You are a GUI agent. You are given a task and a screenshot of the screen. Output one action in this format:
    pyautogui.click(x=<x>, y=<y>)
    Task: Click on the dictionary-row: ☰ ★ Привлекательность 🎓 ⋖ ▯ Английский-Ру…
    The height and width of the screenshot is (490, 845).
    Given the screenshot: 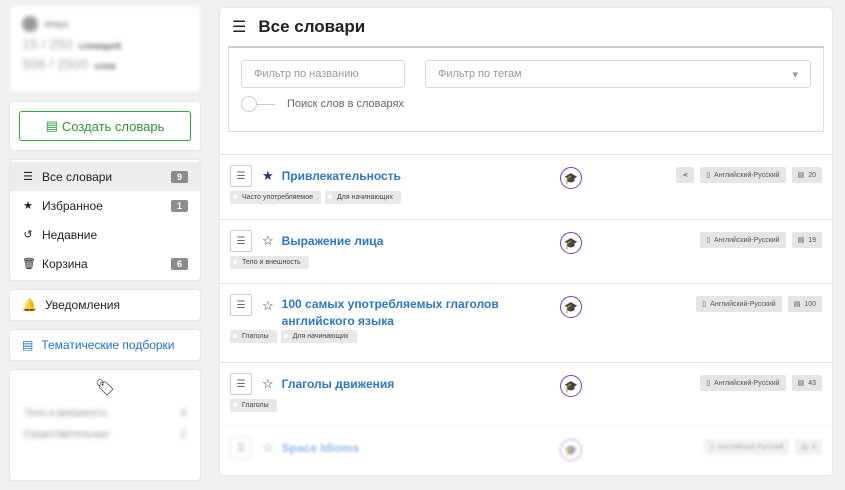 What is the action you would take?
    pyautogui.click(x=526, y=186)
    